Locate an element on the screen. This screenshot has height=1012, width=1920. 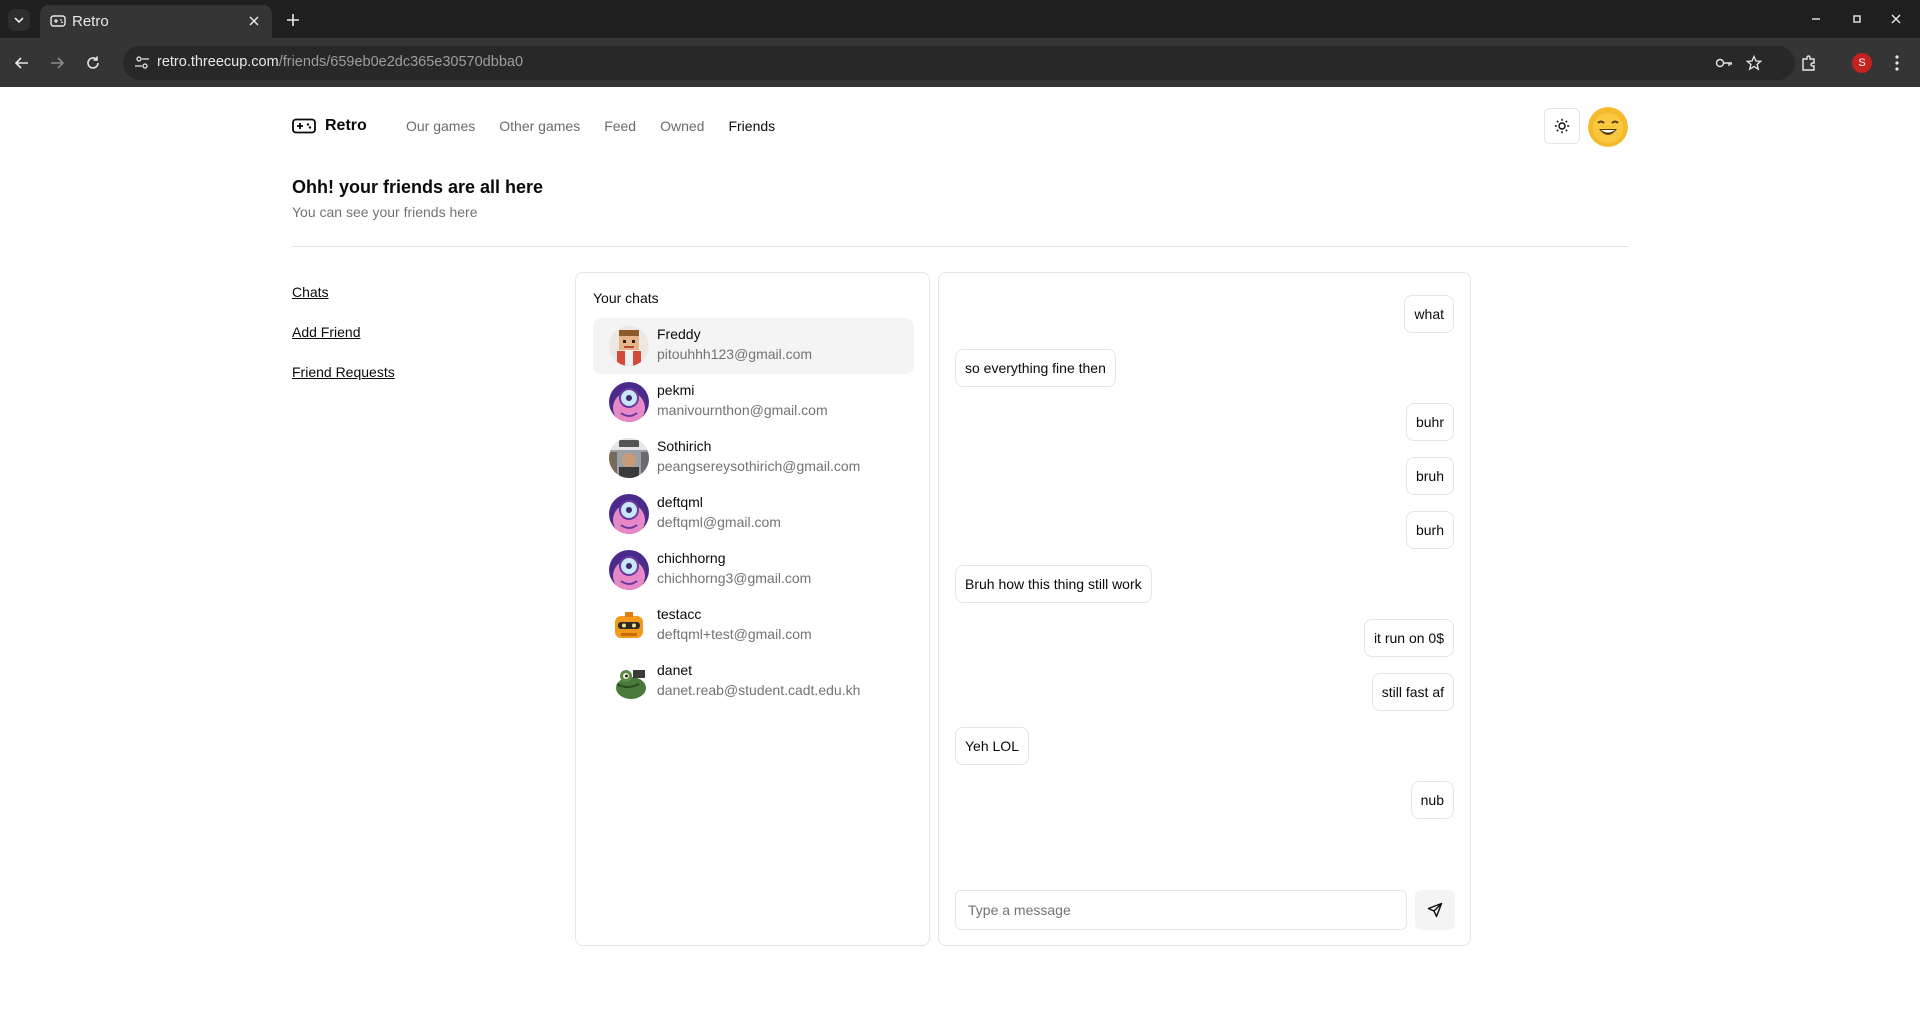
message-bubble: Yeh LOL is located at coordinates (992, 746).